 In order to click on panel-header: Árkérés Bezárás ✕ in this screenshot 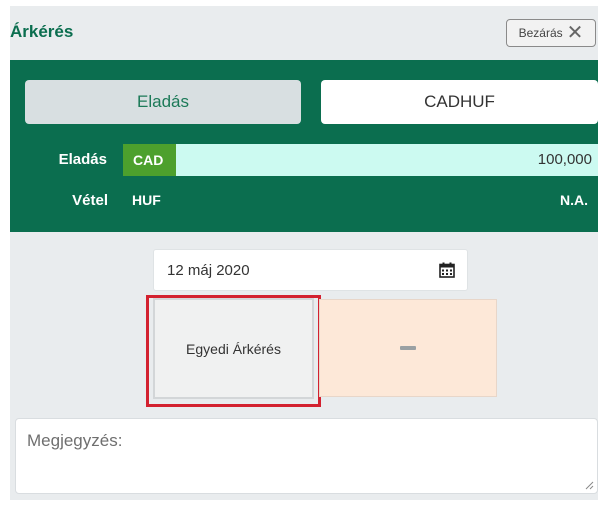, I will do `click(304, 33)`.